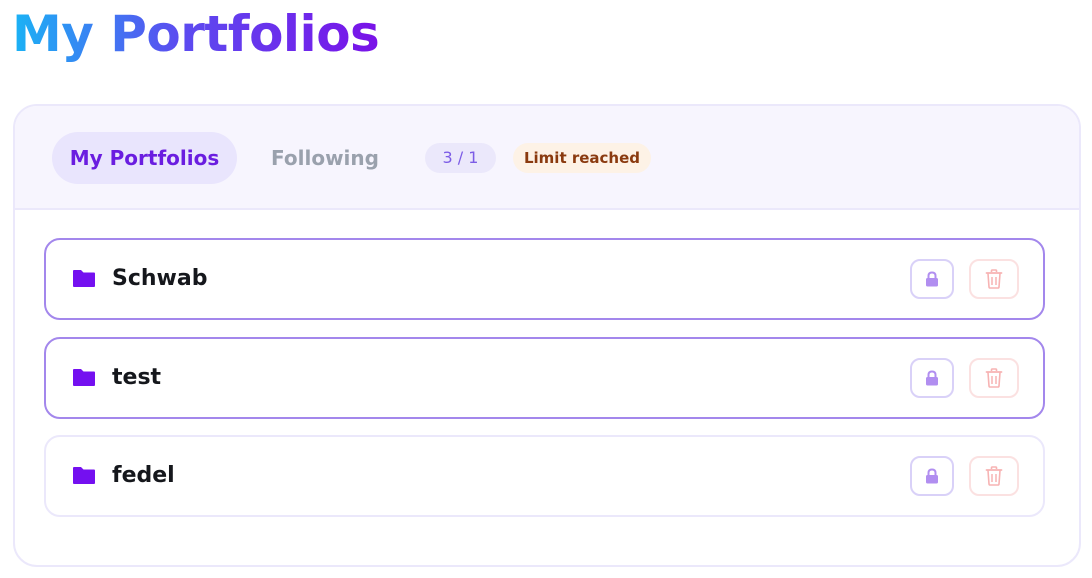 This screenshot has height=578, width=1092. I want to click on tab-my-portfolios: My Portfolios, so click(144, 158).